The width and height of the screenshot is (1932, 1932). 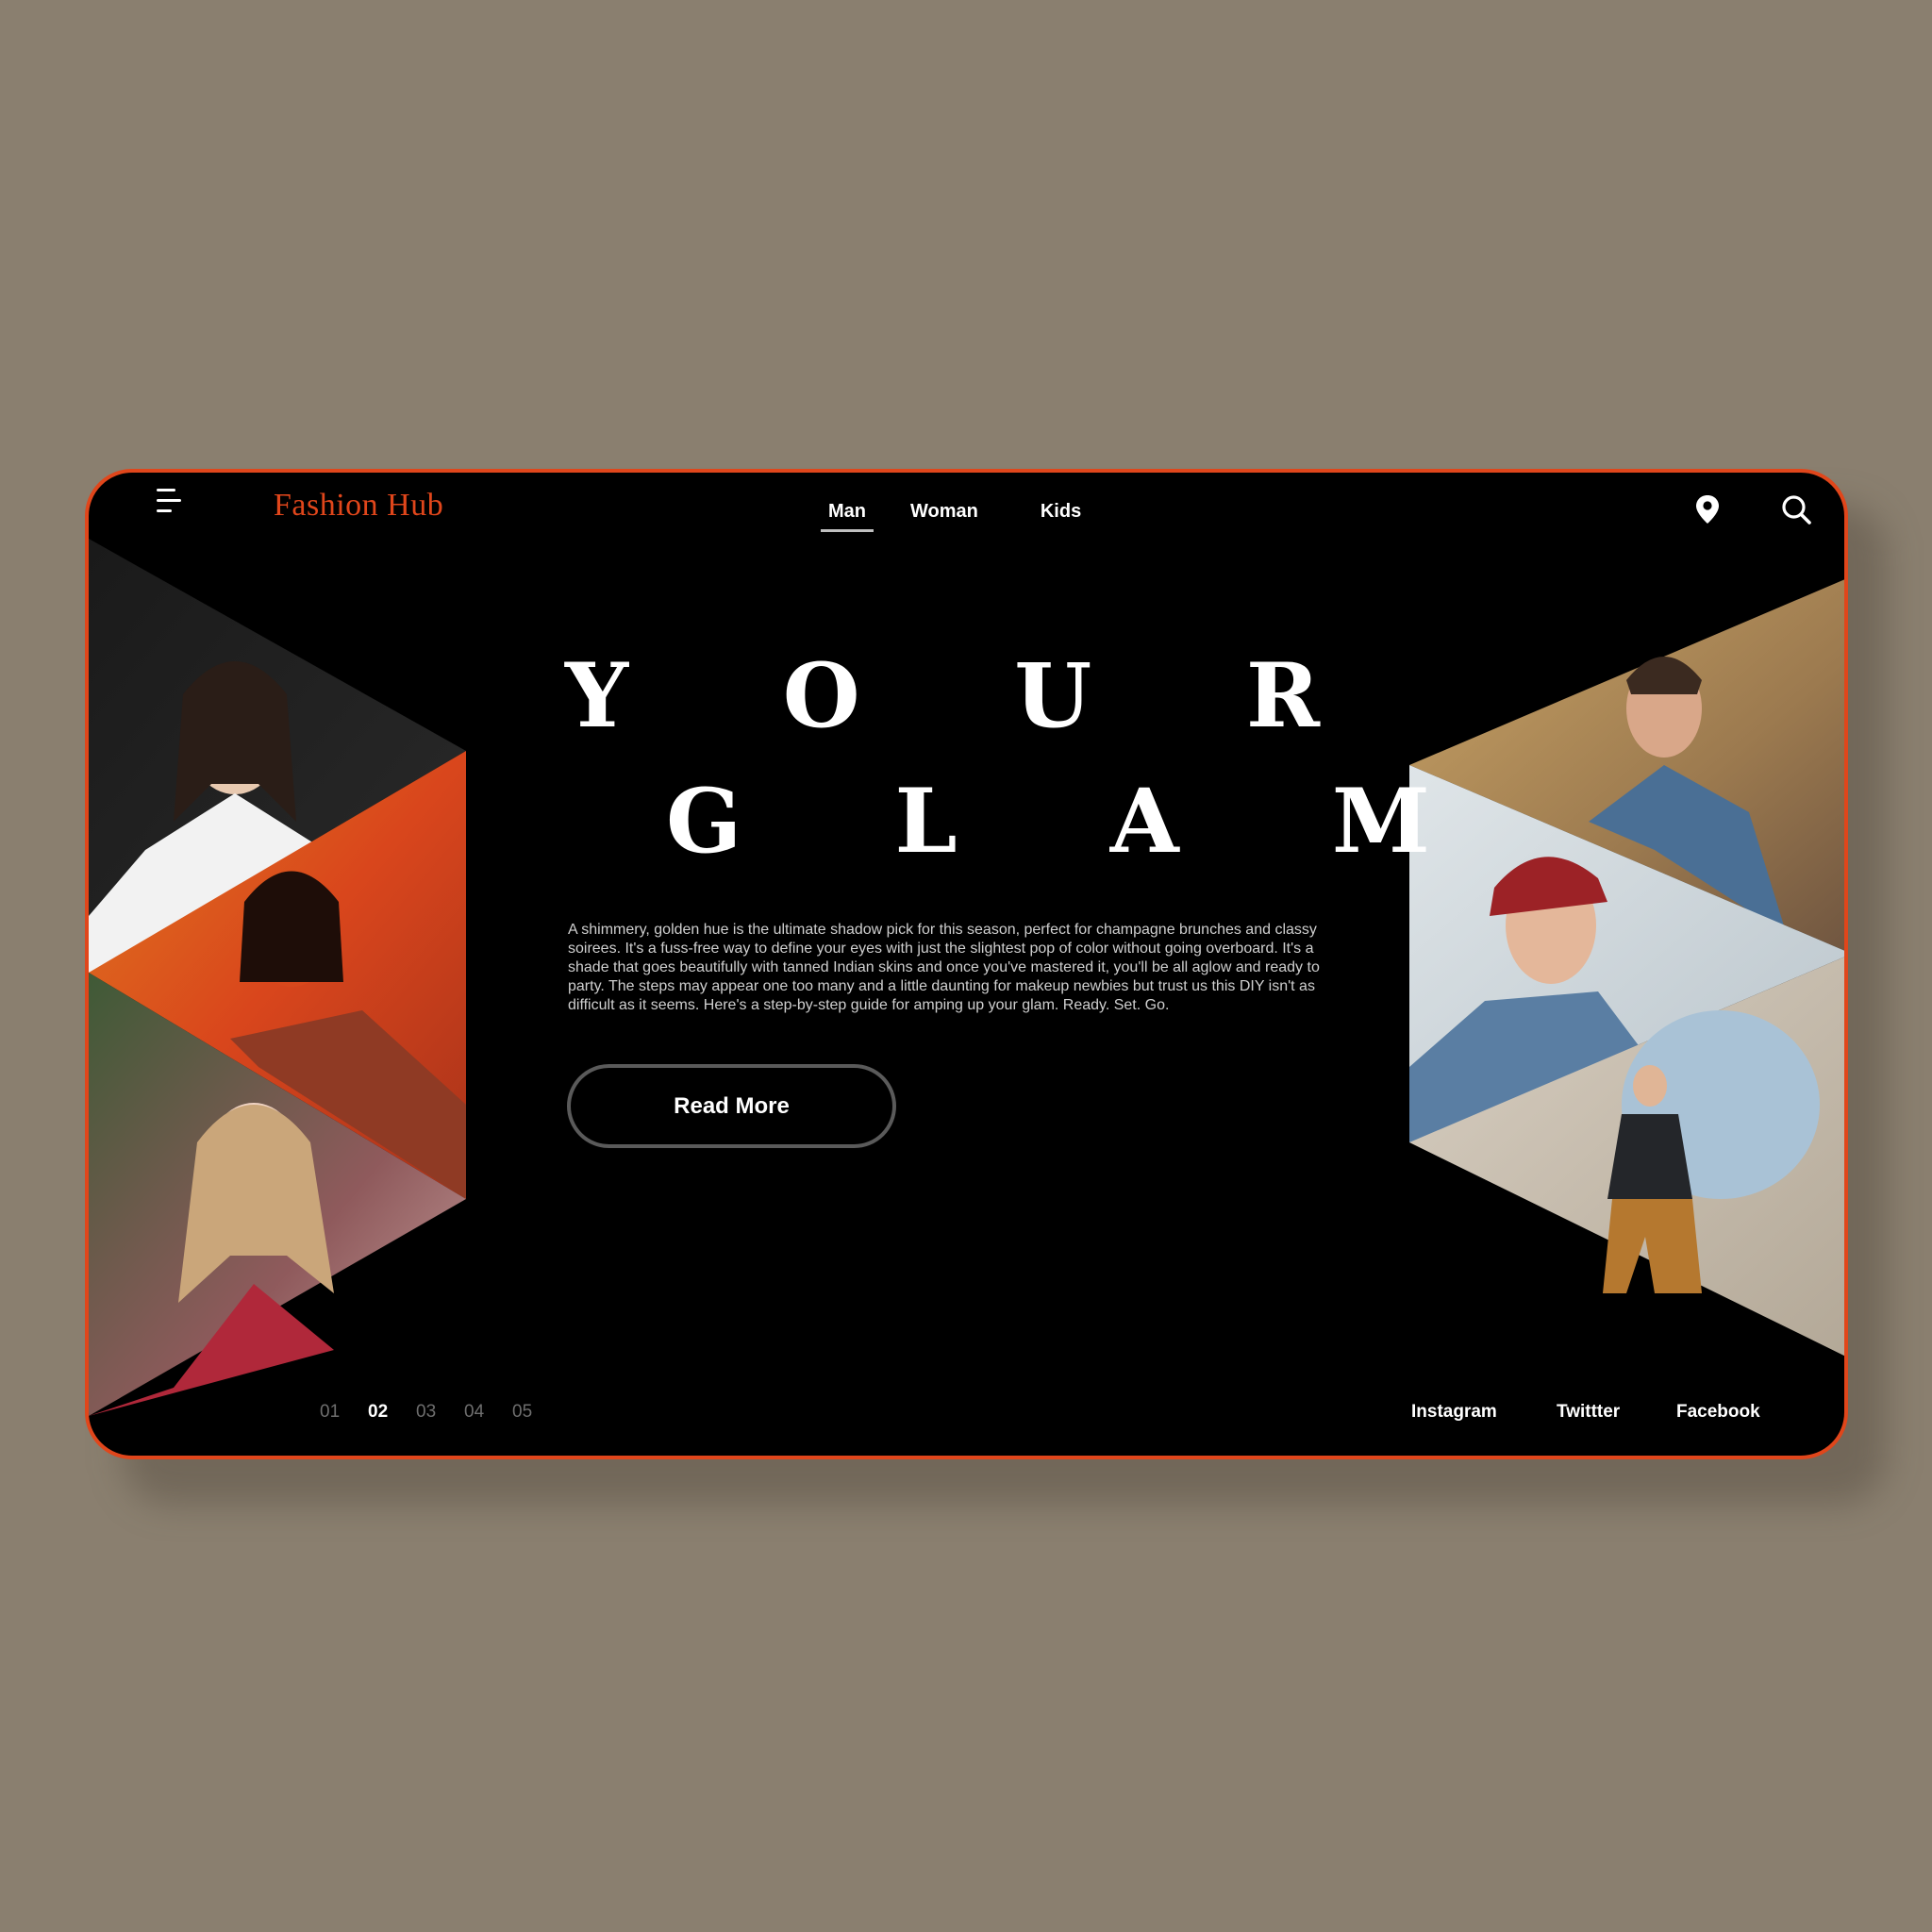 What do you see at coordinates (821, 696) in the screenshot?
I see `hero-letter: O` at bounding box center [821, 696].